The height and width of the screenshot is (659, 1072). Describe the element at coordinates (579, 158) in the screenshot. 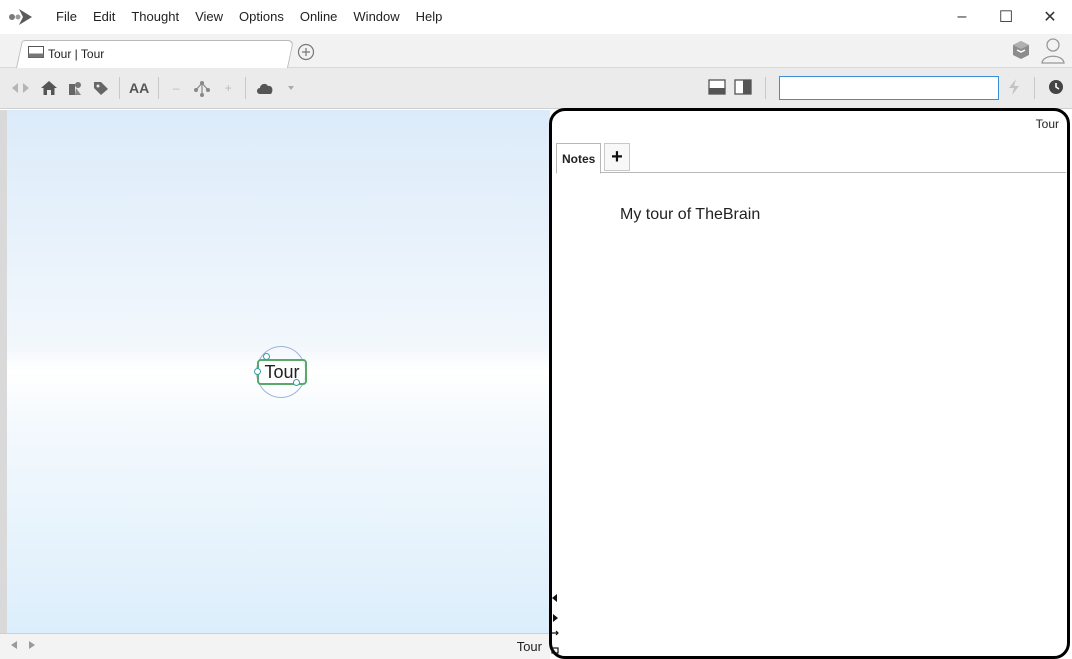

I see `tab-notes: Notes` at that location.